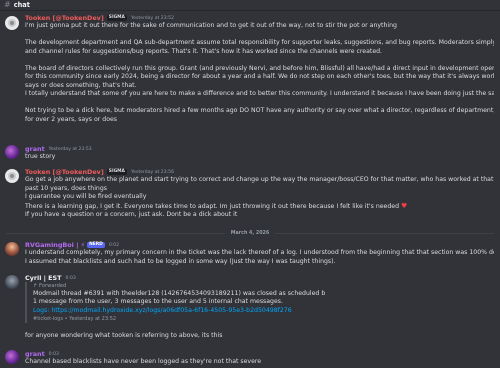 Image resolution: width=500 pixels, height=368 pixels. I want to click on date-divider: March 4, 2026, so click(250, 233).